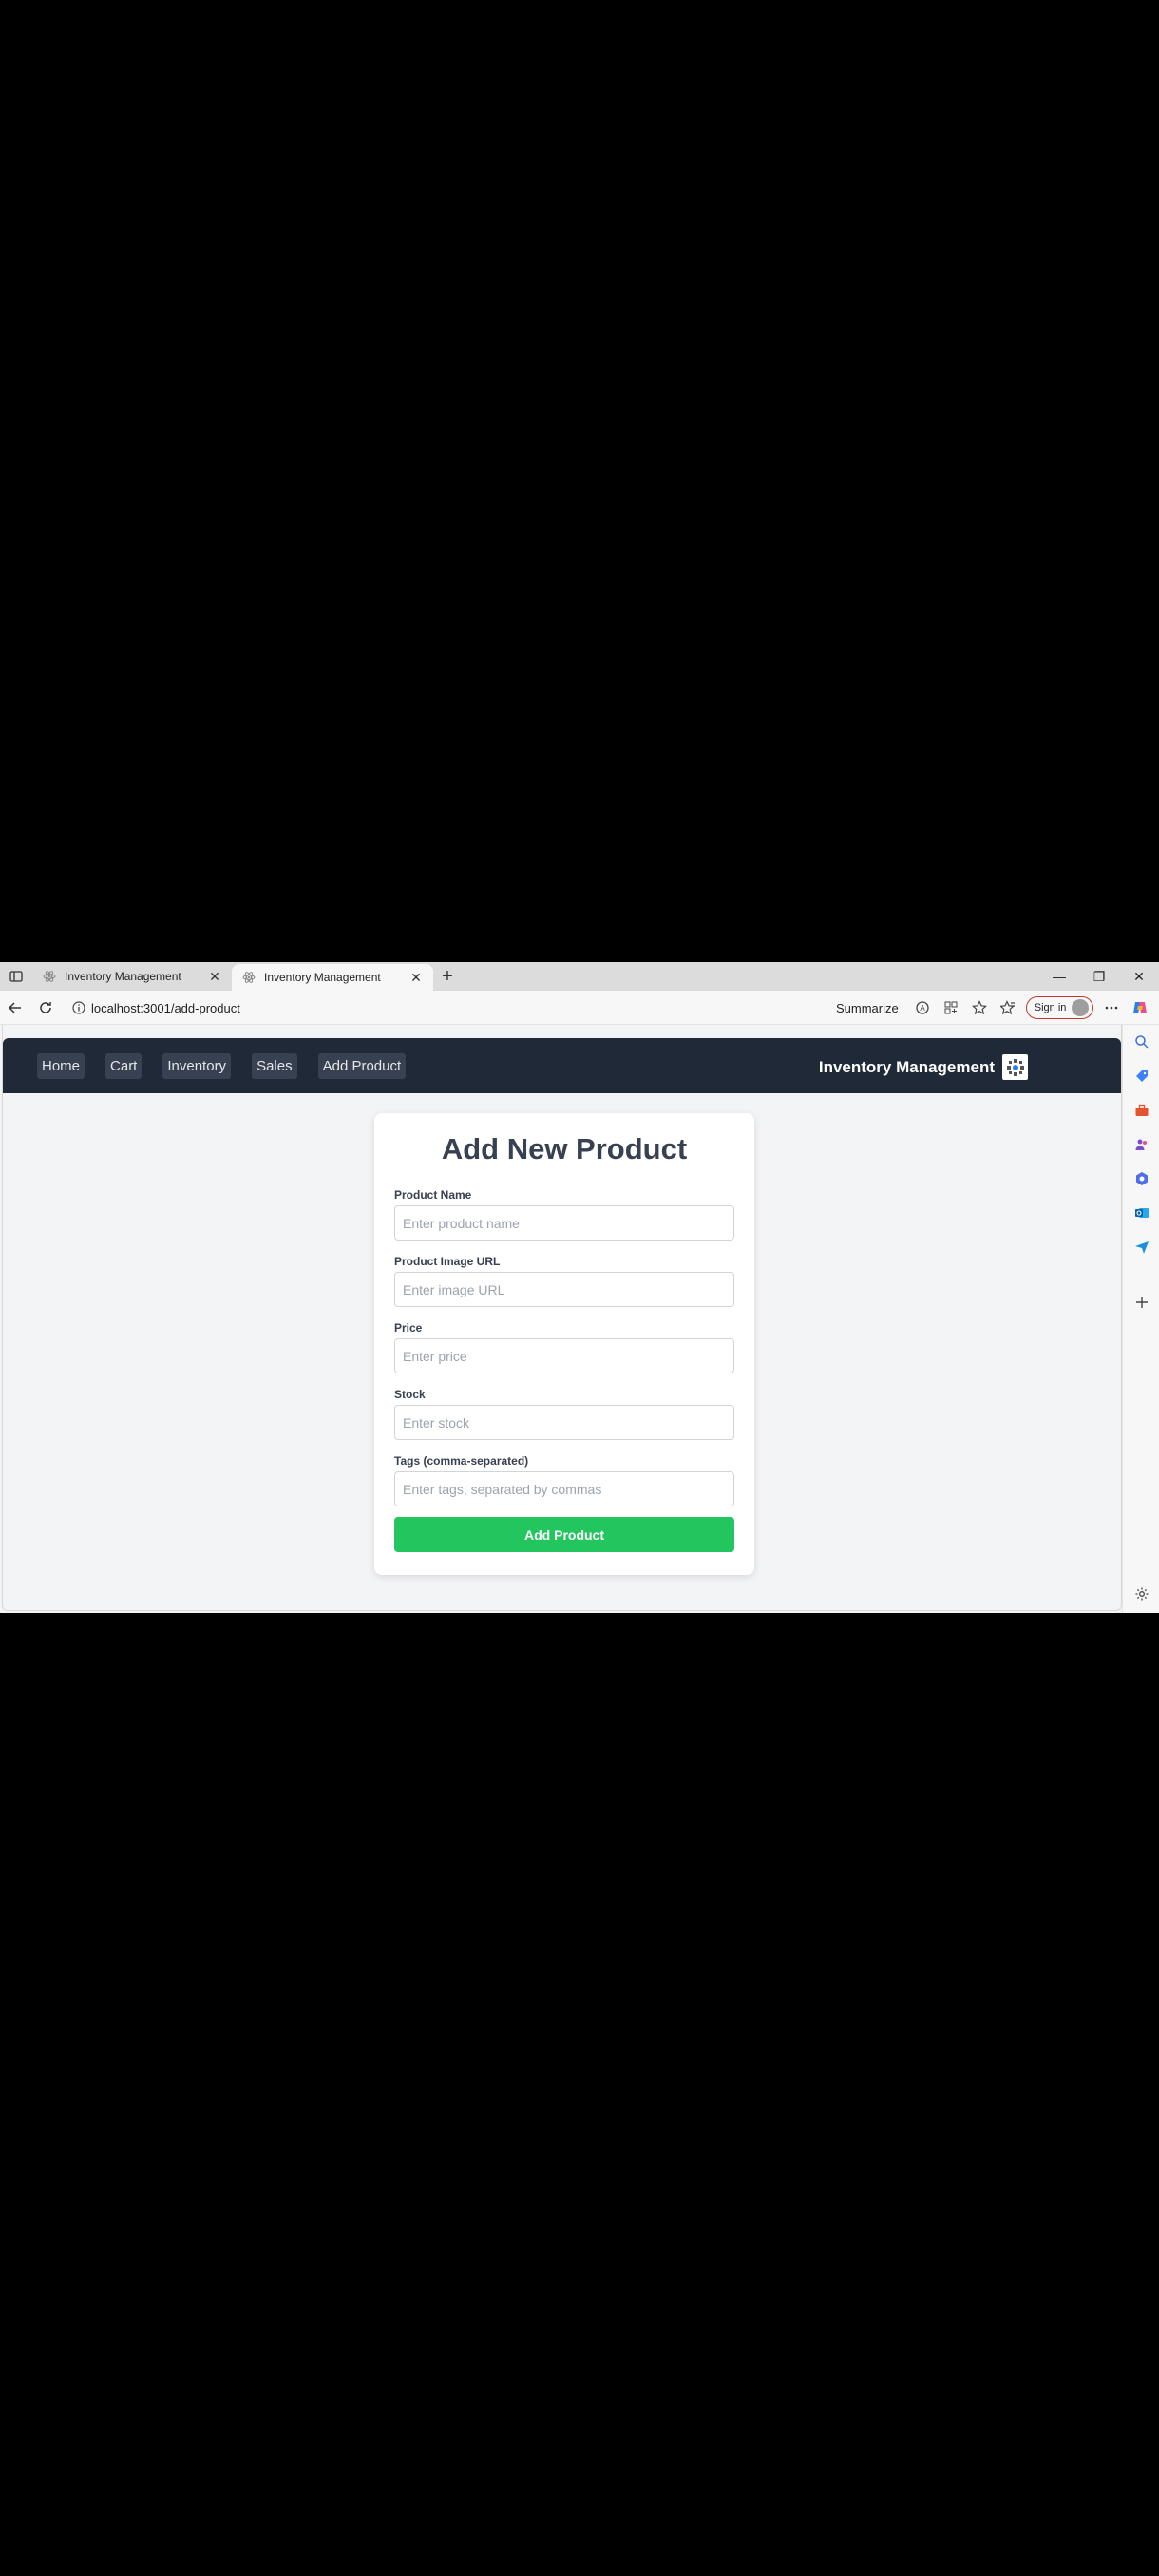 Image resolution: width=1159 pixels, height=2576 pixels. What do you see at coordinates (274, 1066) in the screenshot?
I see `nav-link-sales: Sales` at bounding box center [274, 1066].